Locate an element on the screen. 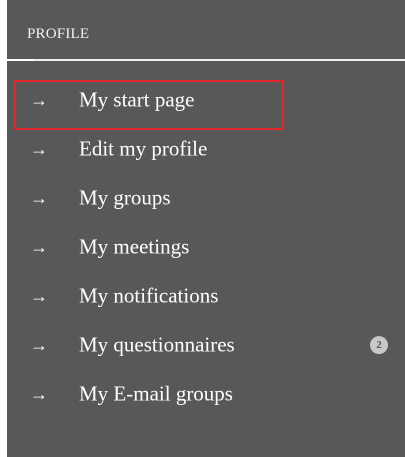  menu-item-start-page: → My start page is located at coordinates (206, 100).